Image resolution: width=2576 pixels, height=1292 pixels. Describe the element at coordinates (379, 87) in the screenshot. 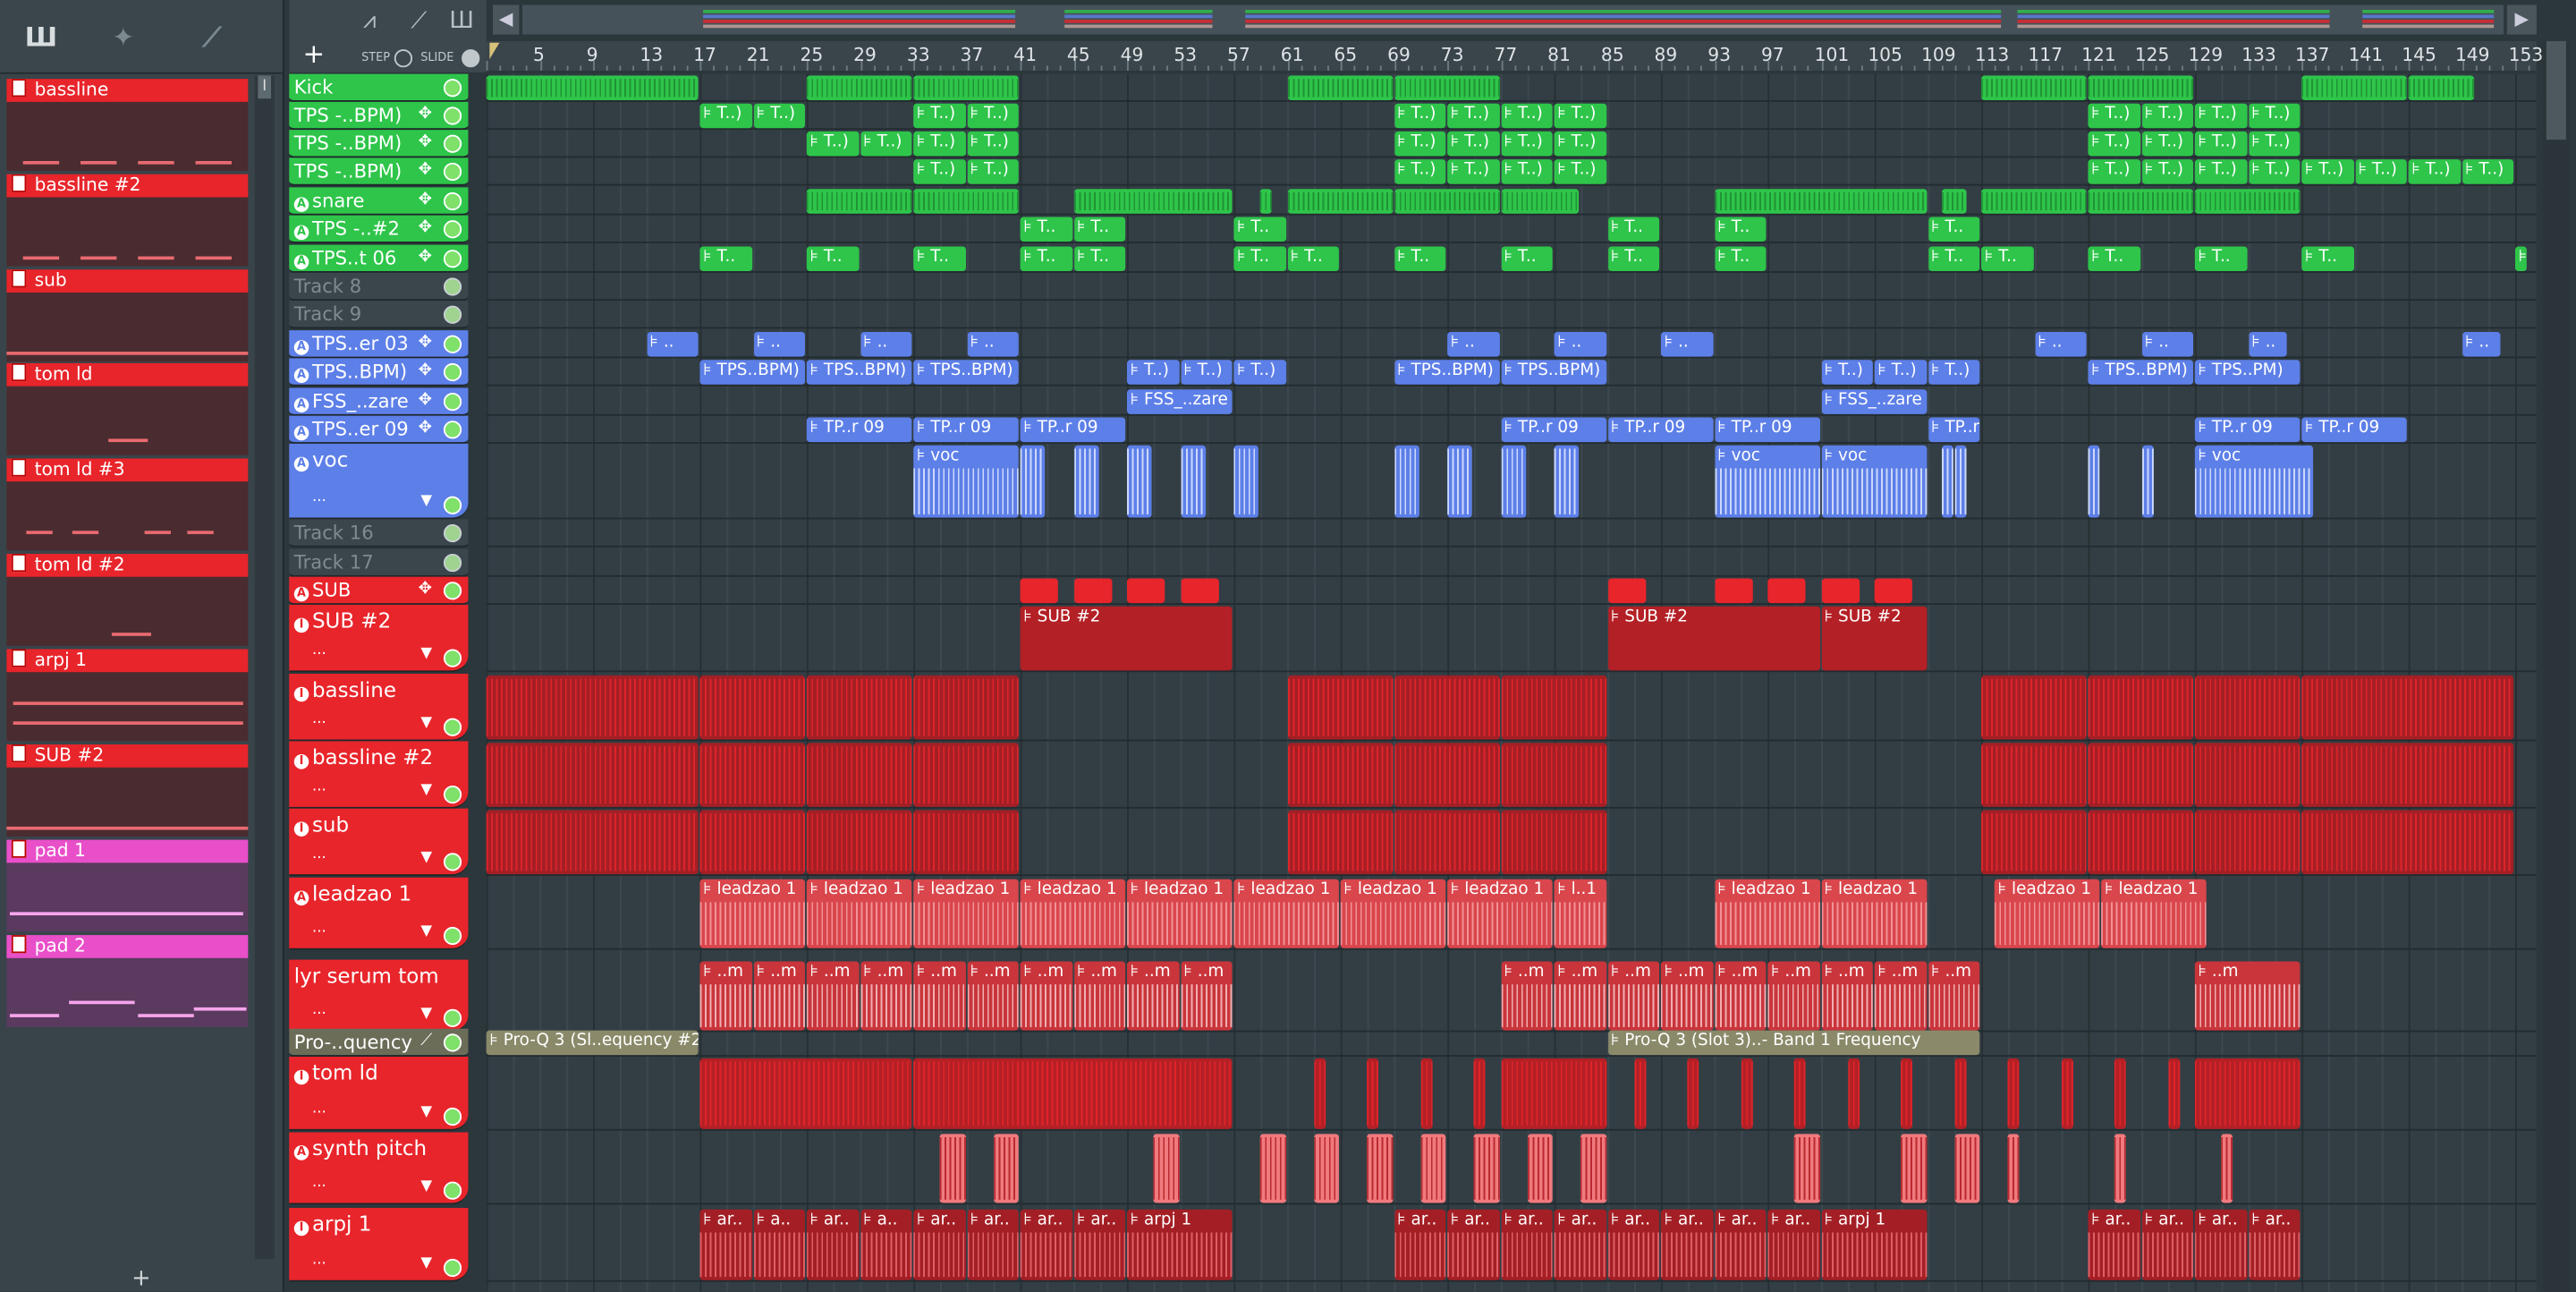

I see `track-header: Kick` at that location.